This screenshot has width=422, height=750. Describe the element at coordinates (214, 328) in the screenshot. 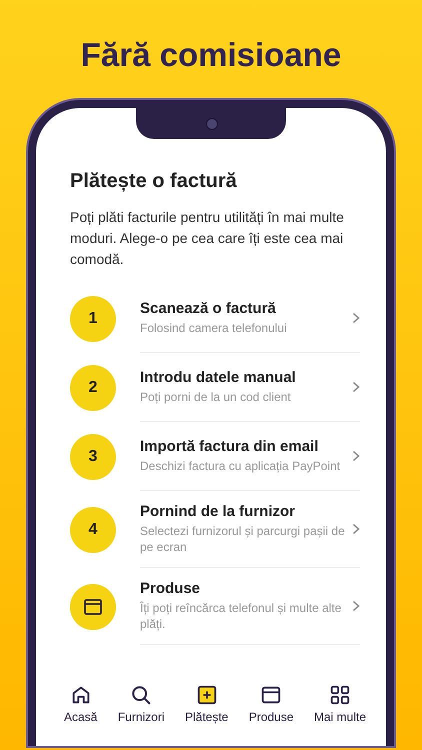

I see `option-subtitle: Folosind camera telefonului` at that location.